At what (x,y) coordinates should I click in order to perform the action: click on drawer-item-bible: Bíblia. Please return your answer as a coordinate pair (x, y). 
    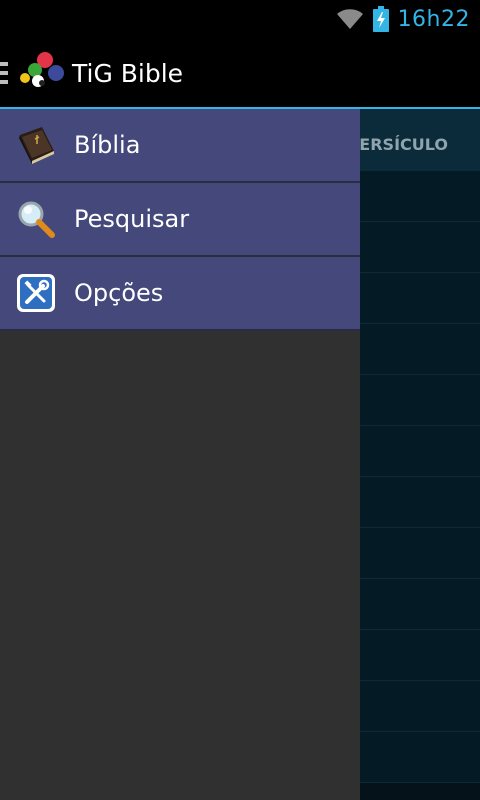
    Looking at the image, I should click on (180, 146).